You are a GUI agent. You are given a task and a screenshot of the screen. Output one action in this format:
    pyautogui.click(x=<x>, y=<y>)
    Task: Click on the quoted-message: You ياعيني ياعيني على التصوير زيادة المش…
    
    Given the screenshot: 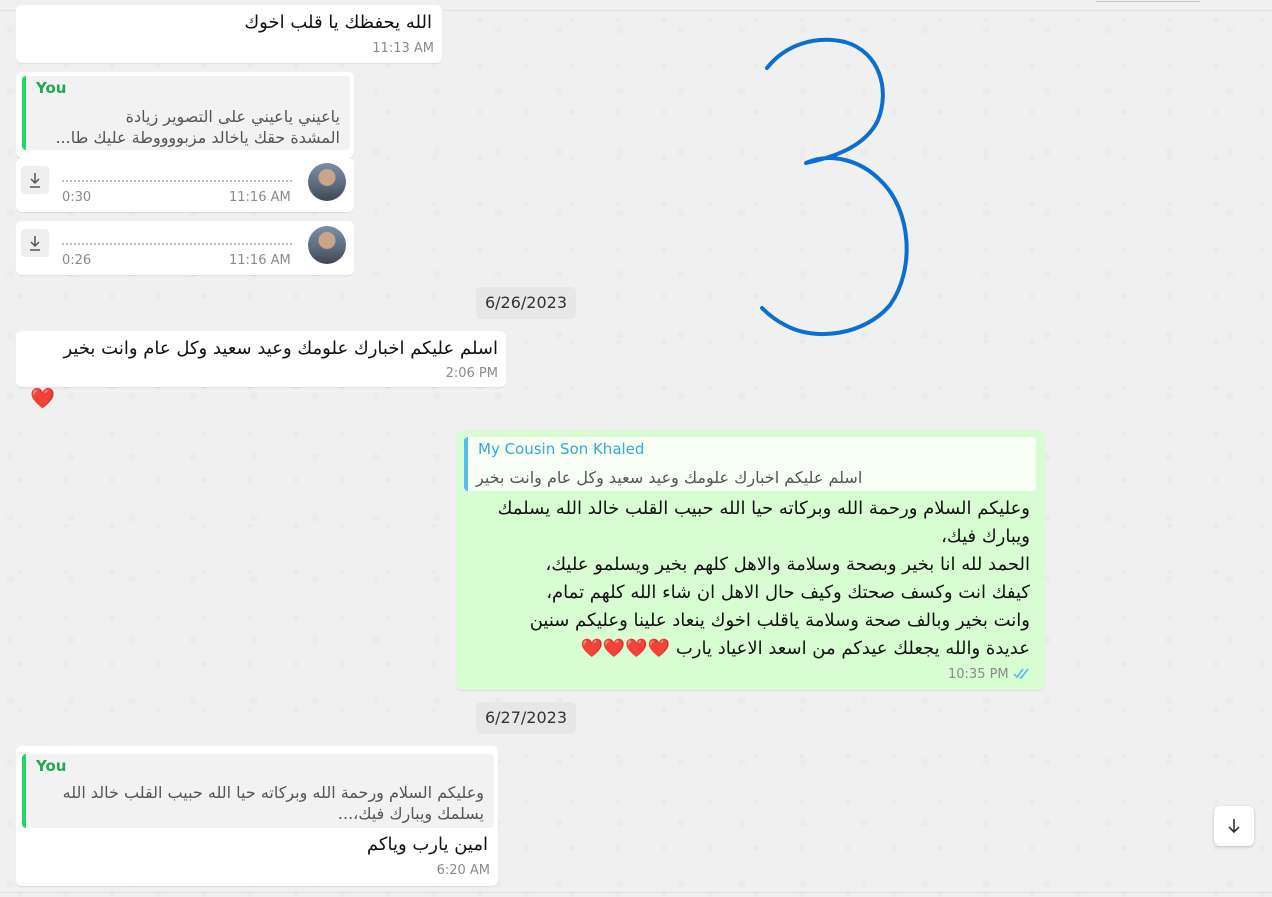 What is the action you would take?
    pyautogui.click(x=186, y=113)
    